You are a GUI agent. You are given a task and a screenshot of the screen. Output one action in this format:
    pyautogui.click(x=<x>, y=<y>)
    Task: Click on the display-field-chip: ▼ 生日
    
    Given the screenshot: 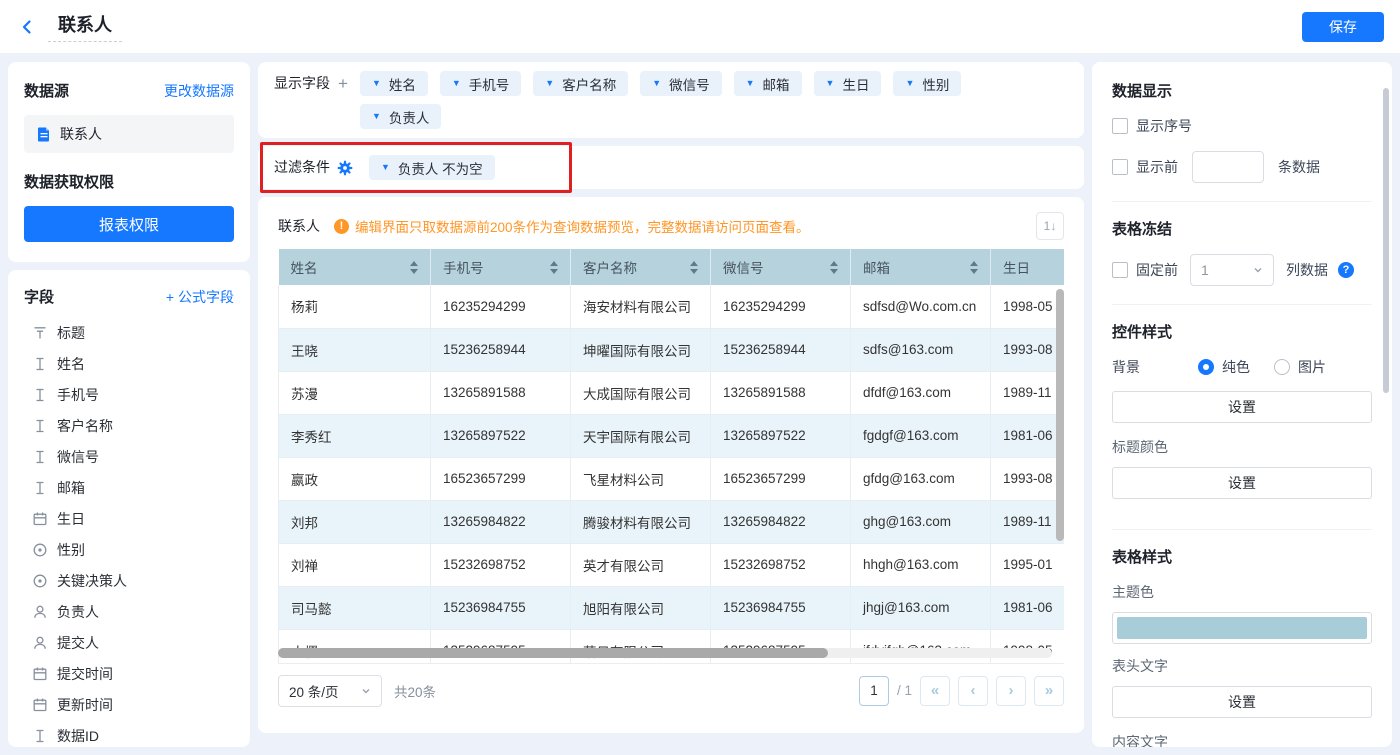 What is the action you would take?
    pyautogui.click(x=847, y=83)
    